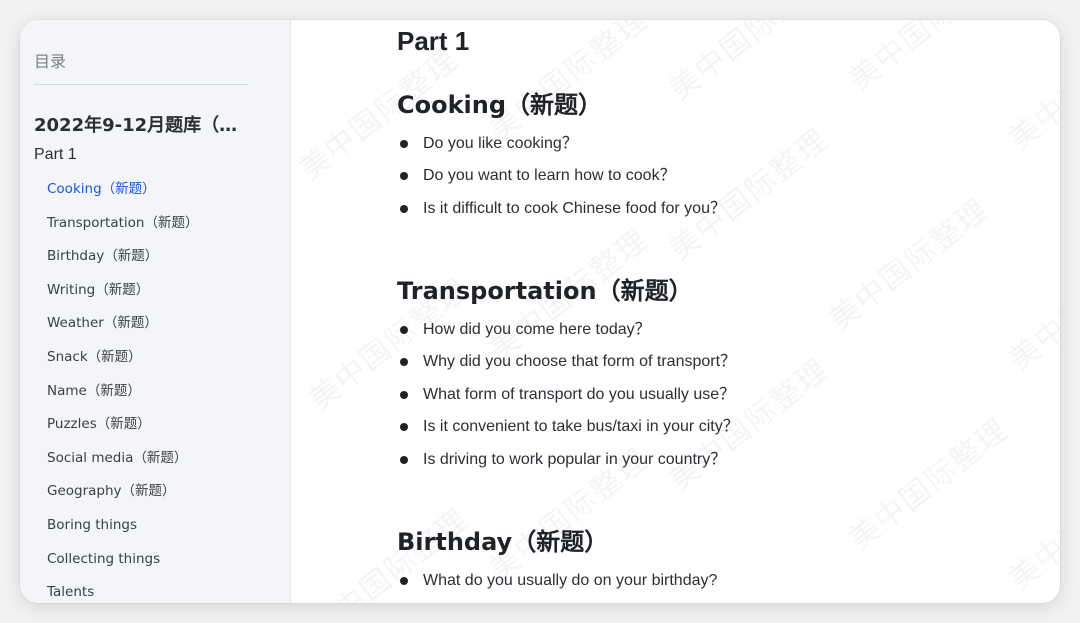 This screenshot has width=1080, height=623. I want to click on page-heading: Part 1, so click(433, 41).